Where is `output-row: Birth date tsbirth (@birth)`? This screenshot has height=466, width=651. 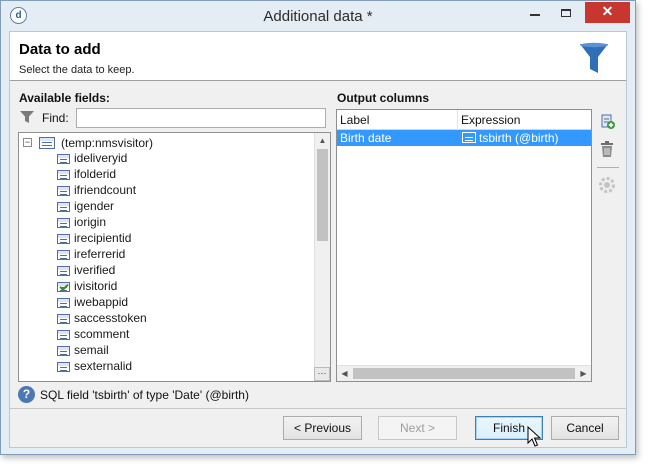 output-row: Birth date tsbirth (@birth) is located at coordinates (464, 138).